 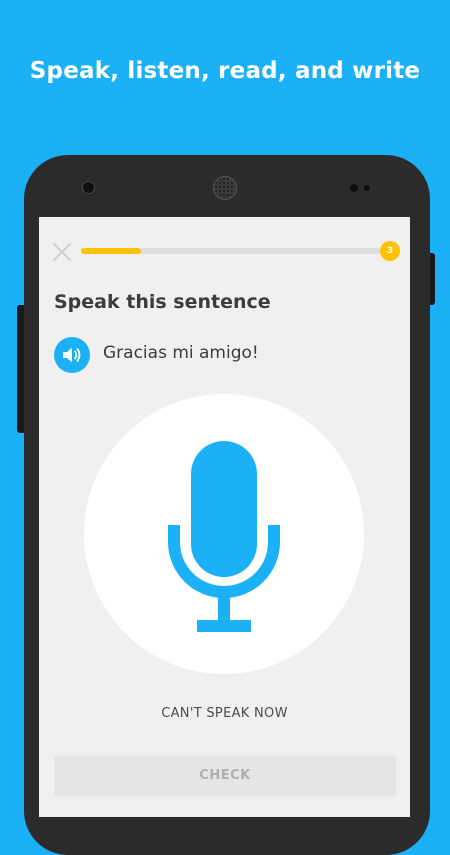 I want to click on speaker-icon, so click(x=72, y=355).